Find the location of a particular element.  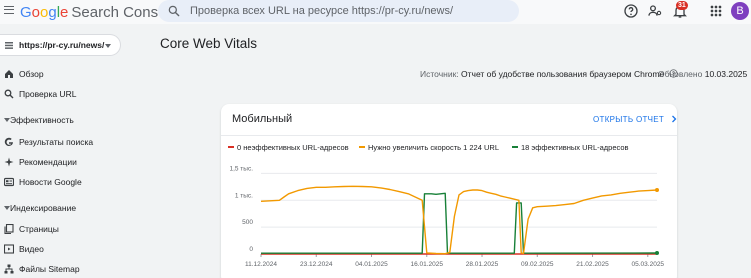

card-title: Мобильный is located at coordinates (262, 119).